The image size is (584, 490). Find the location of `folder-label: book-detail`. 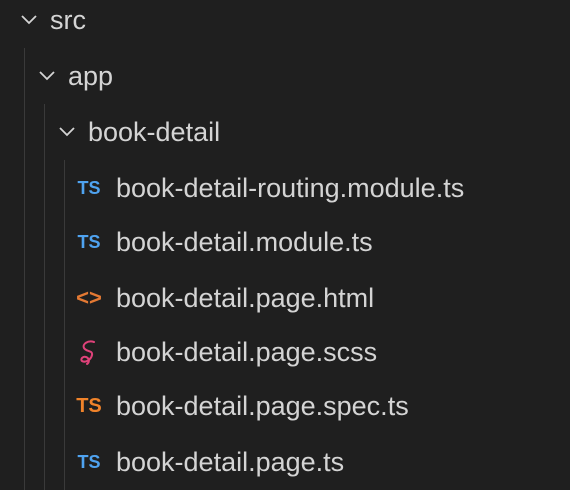

folder-label: book-detail is located at coordinates (154, 131).